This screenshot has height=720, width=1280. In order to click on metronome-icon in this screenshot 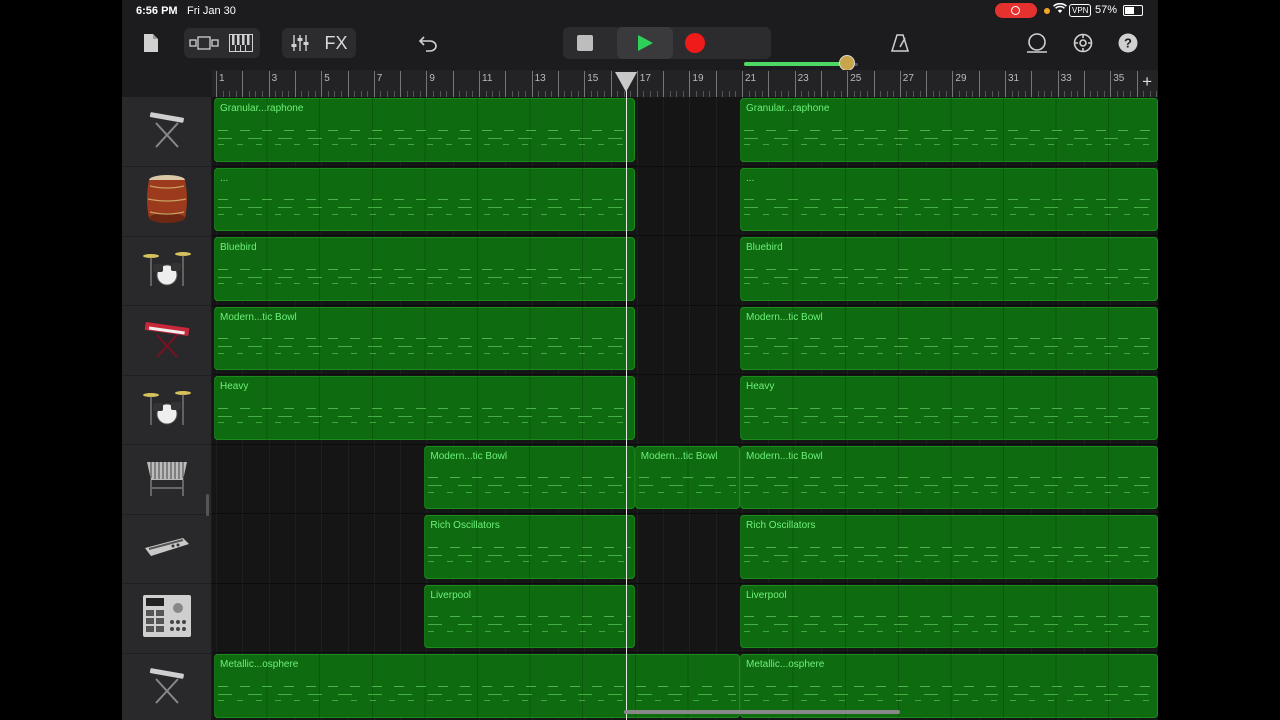, I will do `click(900, 43)`.